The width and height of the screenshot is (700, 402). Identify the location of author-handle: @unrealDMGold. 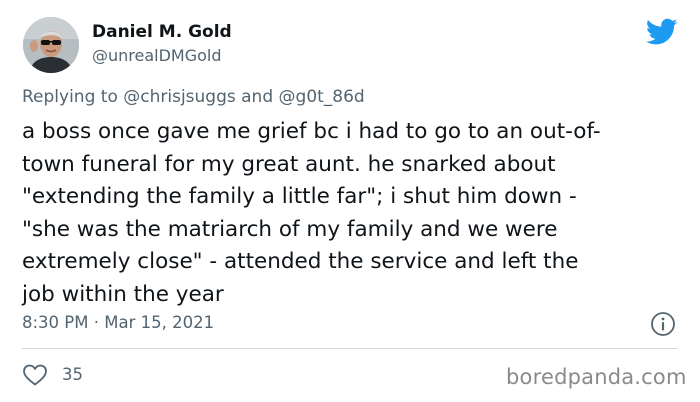
(157, 55).